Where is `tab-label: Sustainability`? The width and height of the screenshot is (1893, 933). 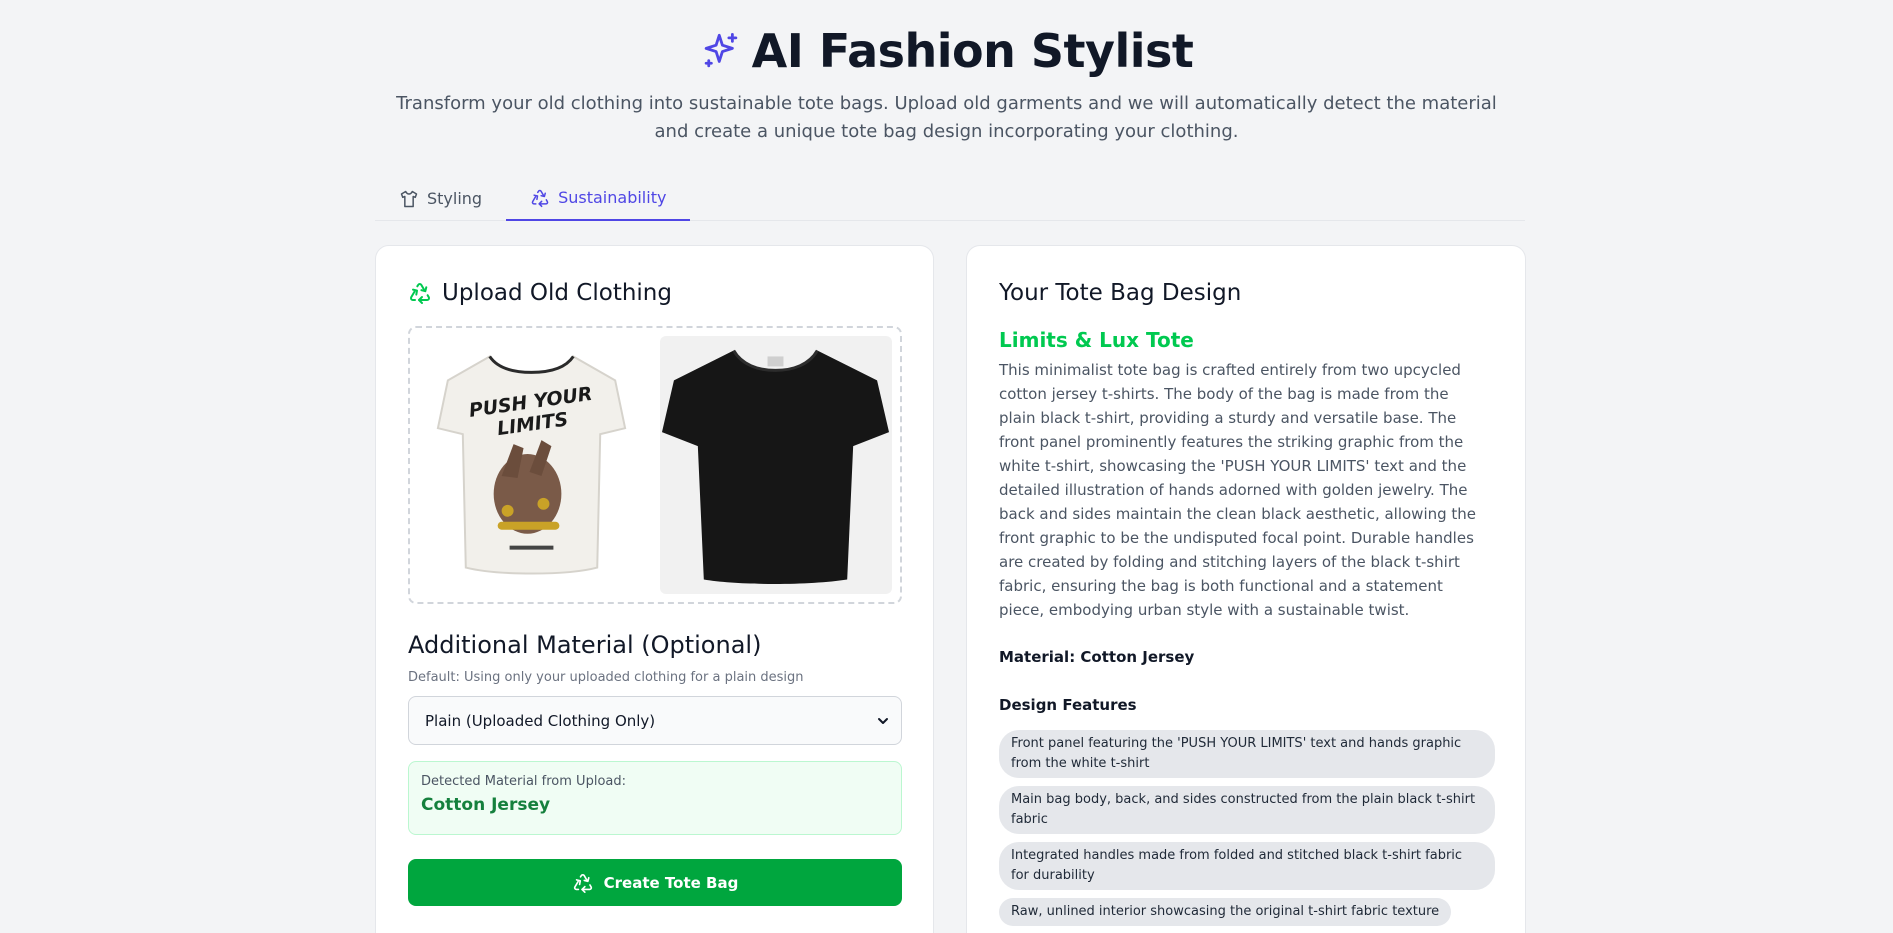
tab-label: Sustainability is located at coordinates (612, 197).